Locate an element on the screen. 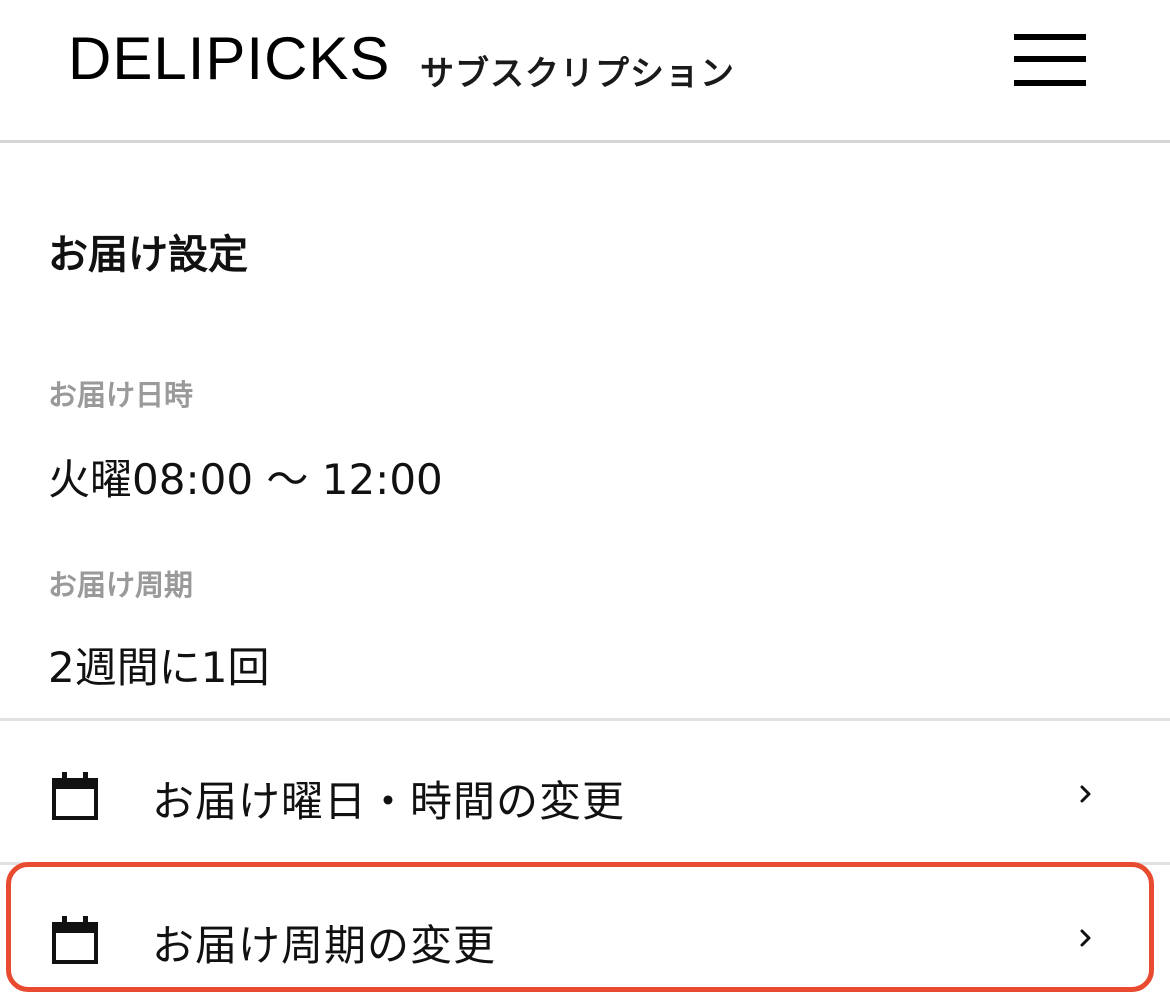 Image resolution: width=1170 pixels, height=1008 pixels. page-title: お届け設定 is located at coordinates (148, 255).